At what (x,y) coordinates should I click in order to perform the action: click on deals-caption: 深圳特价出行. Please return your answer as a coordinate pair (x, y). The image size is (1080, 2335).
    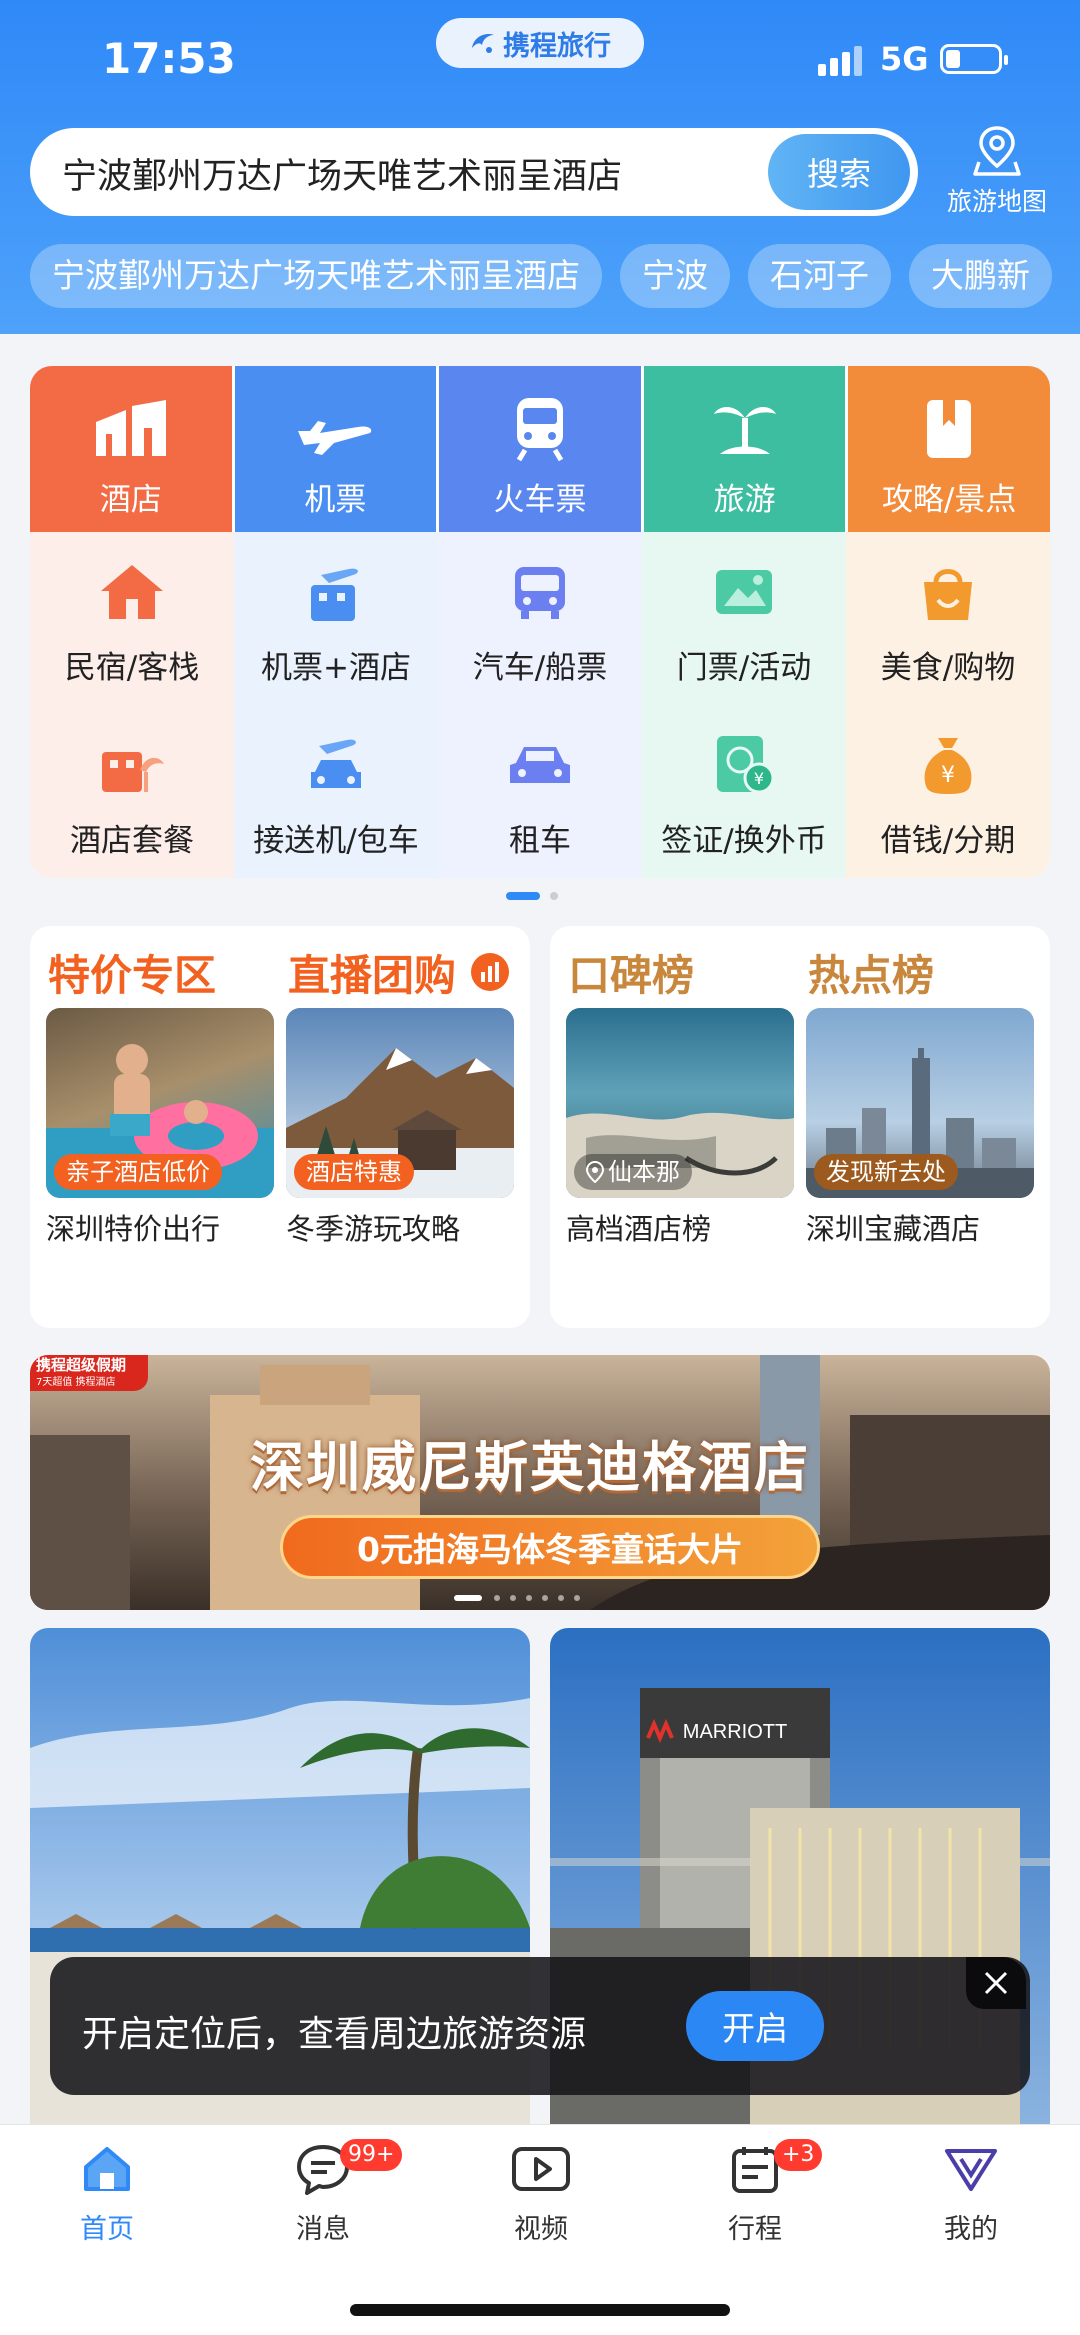
    Looking at the image, I should click on (133, 1227).